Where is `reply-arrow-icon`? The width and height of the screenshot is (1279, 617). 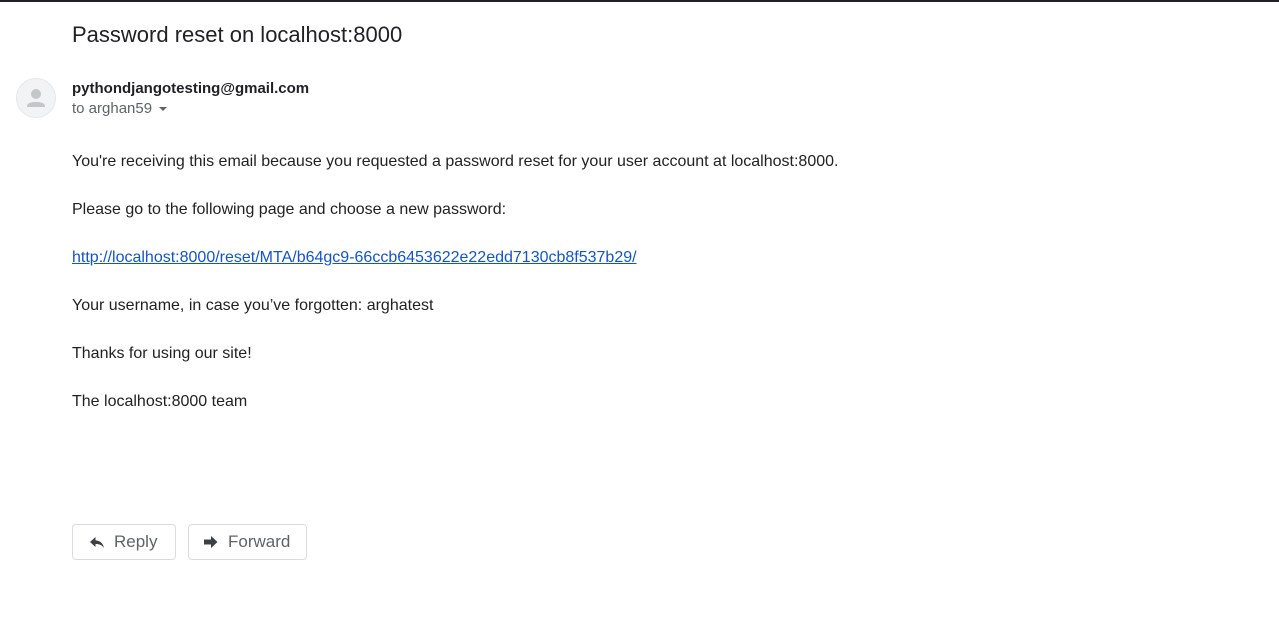
reply-arrow-icon is located at coordinates (97, 542).